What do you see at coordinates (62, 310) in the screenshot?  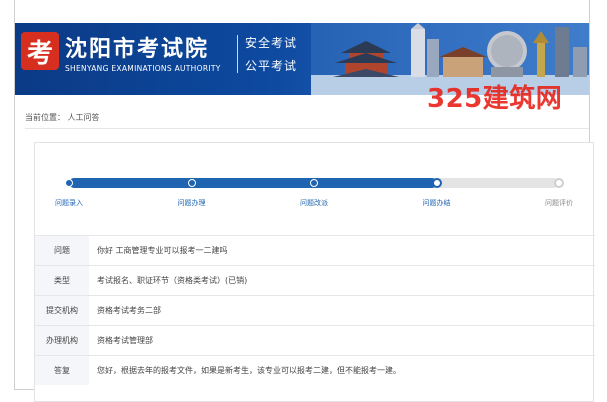 I see `detail-key: 提交机构` at bounding box center [62, 310].